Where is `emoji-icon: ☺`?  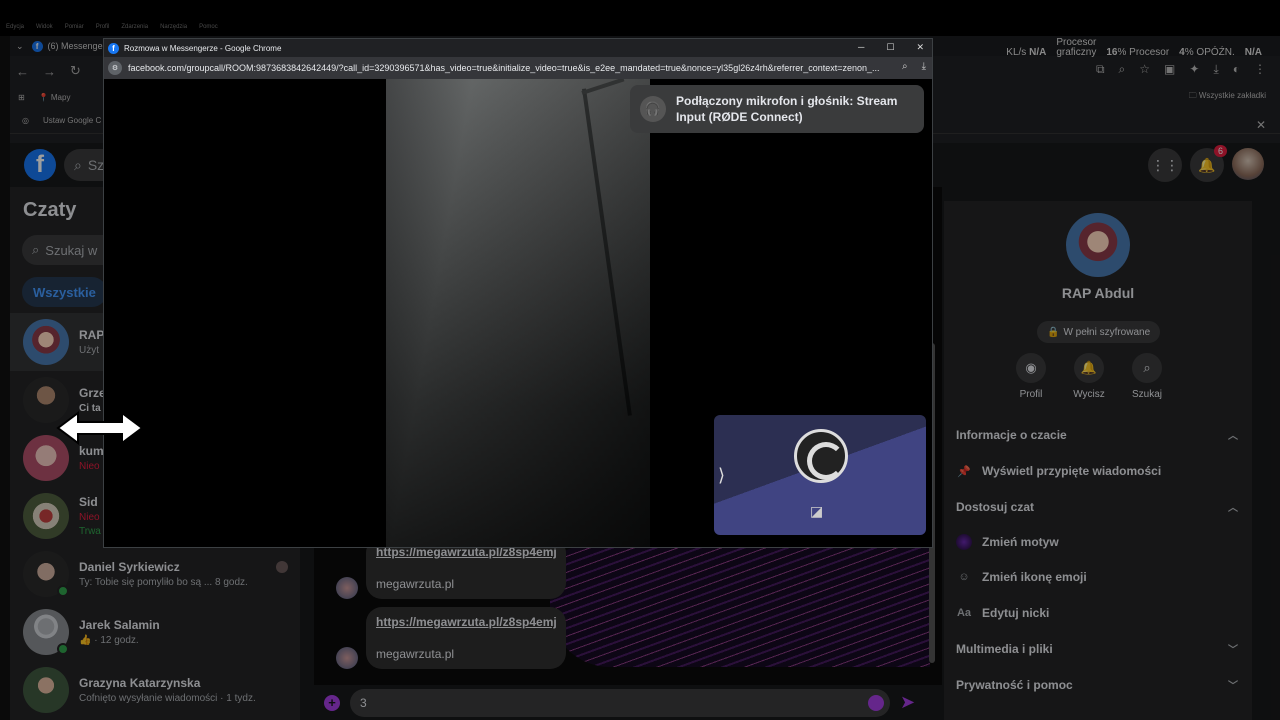 emoji-icon: ☺ is located at coordinates (964, 577).